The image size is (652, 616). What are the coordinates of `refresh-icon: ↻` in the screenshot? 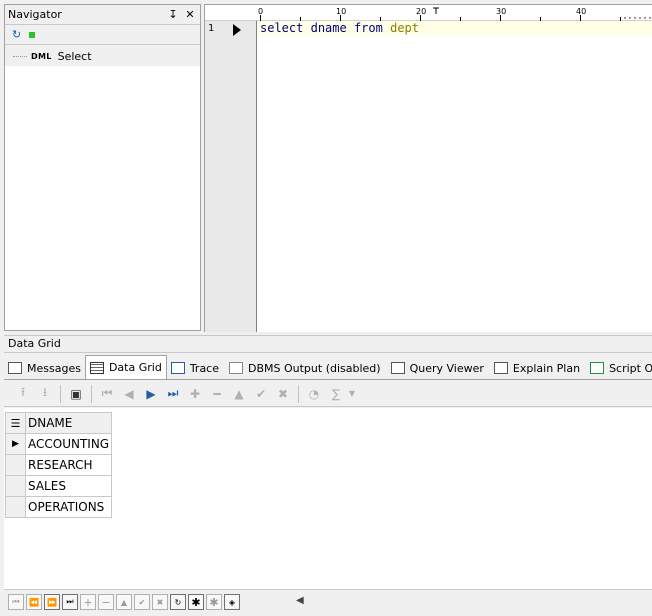 It's located at (16, 34).